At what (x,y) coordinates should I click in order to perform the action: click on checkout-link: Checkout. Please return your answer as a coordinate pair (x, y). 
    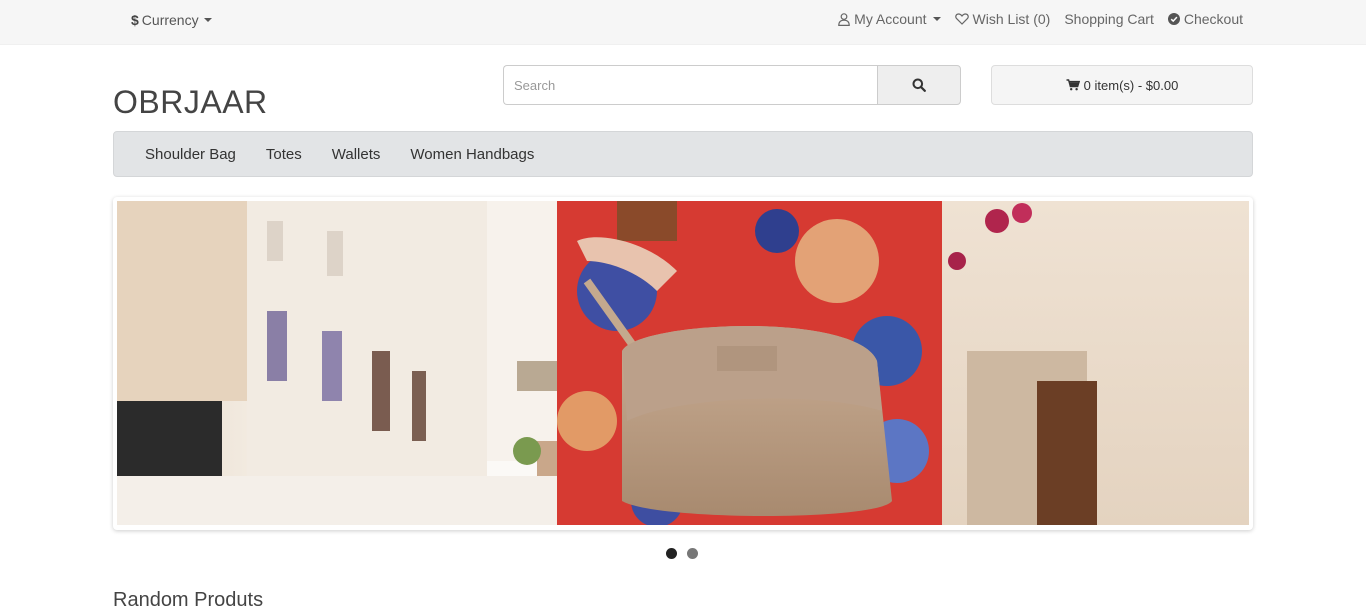
    Looking at the image, I should click on (1205, 19).